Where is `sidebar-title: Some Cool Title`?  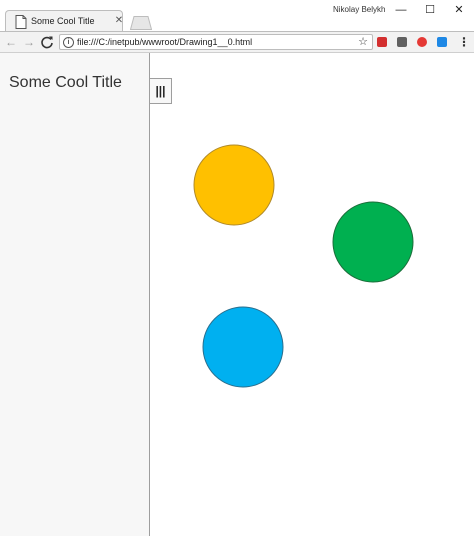
sidebar-title: Some Cool Title is located at coordinates (65, 82).